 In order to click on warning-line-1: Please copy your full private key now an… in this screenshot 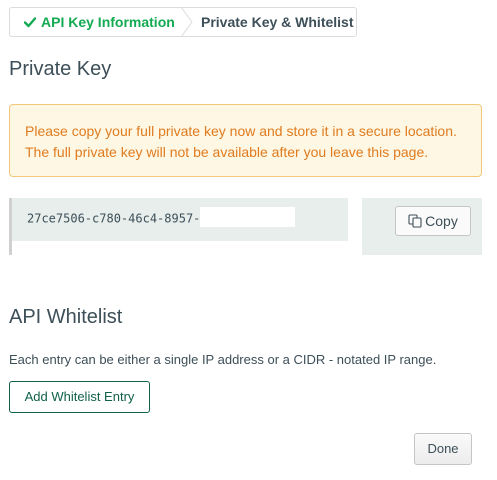, I will do `click(241, 131)`.